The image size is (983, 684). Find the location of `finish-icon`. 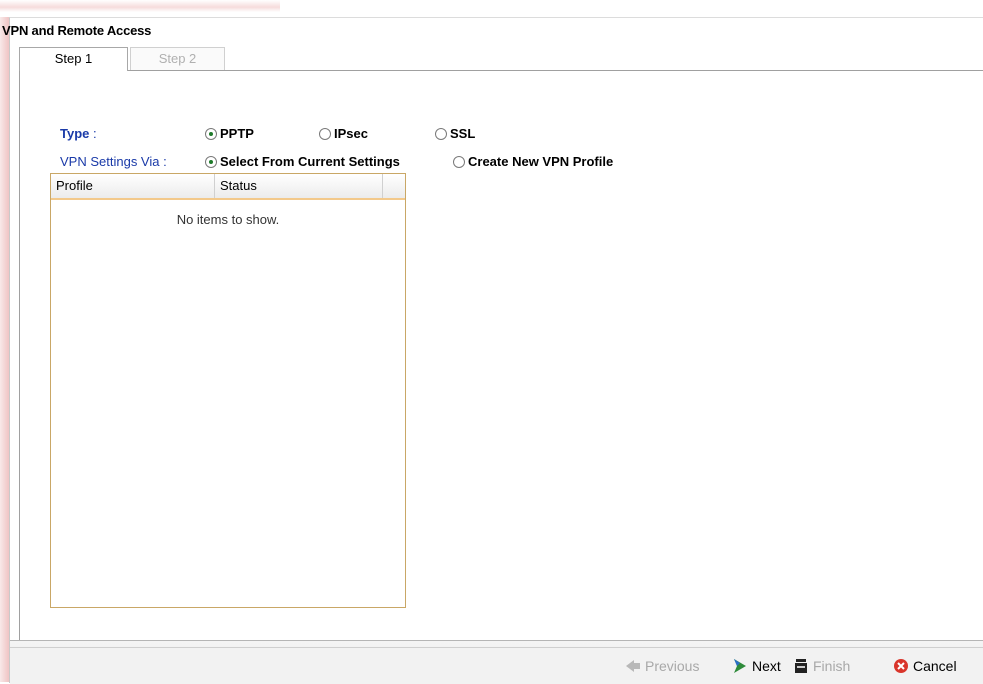

finish-icon is located at coordinates (801, 666).